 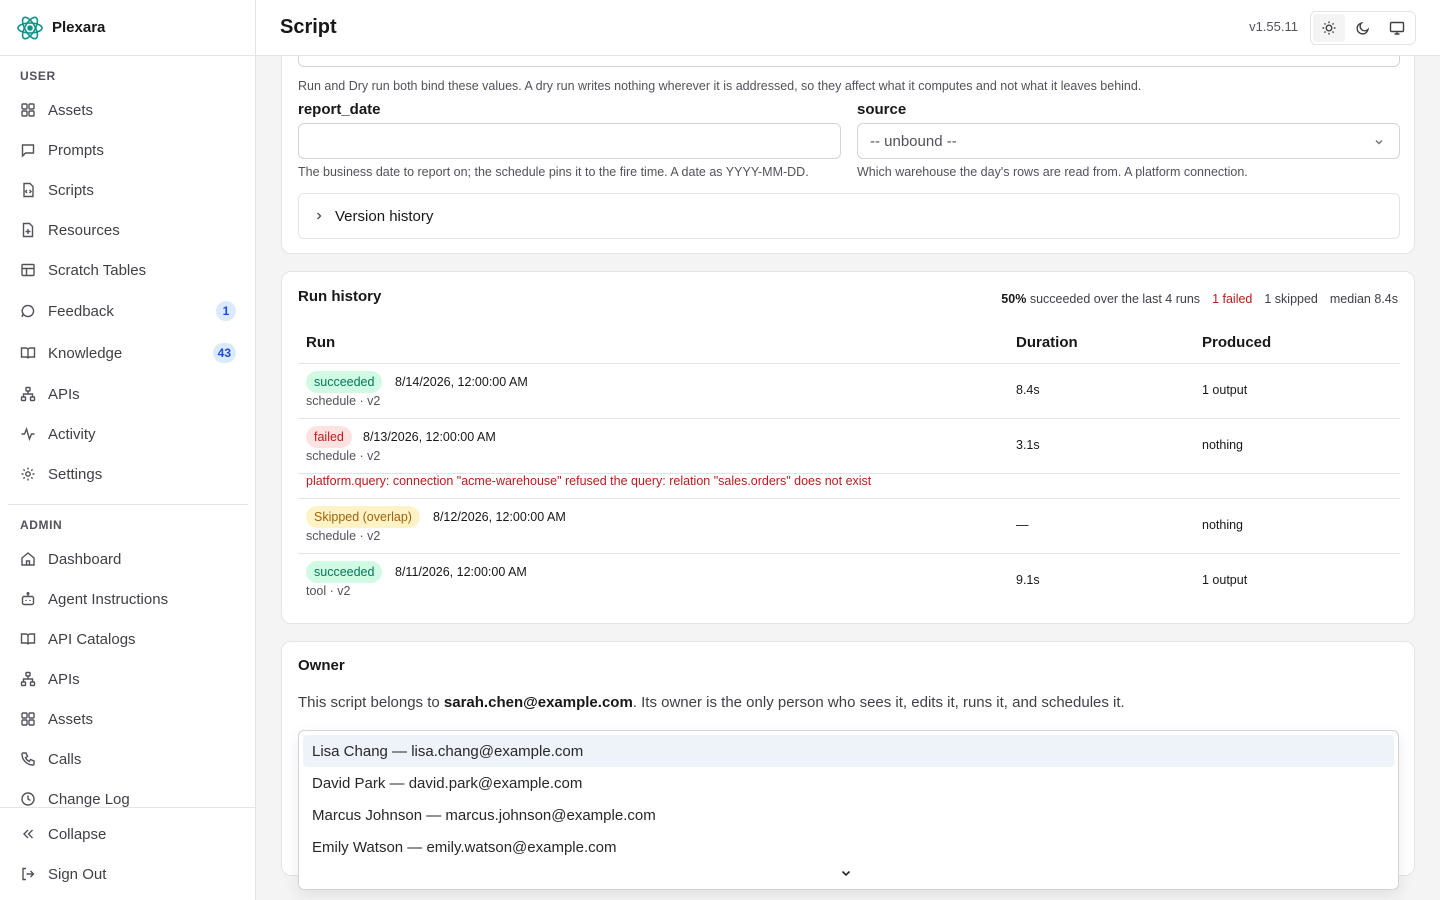 What do you see at coordinates (128, 434) in the screenshot?
I see `sidebar-item-activity: Activity` at bounding box center [128, 434].